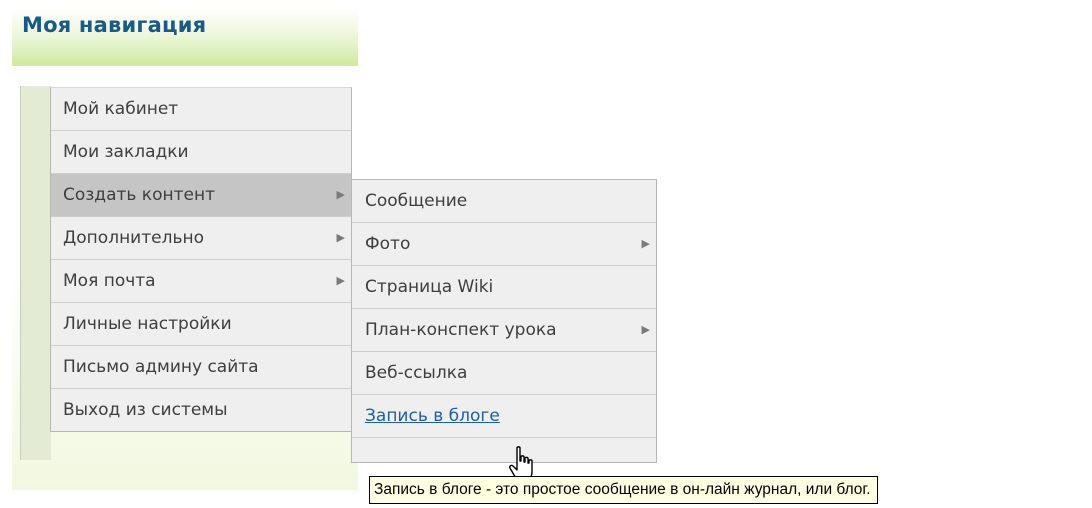 Image resolution: width=1092 pixels, height=508 pixels. What do you see at coordinates (461, 330) in the screenshot?
I see `submenu-item-label: План-конспект урока` at bounding box center [461, 330].